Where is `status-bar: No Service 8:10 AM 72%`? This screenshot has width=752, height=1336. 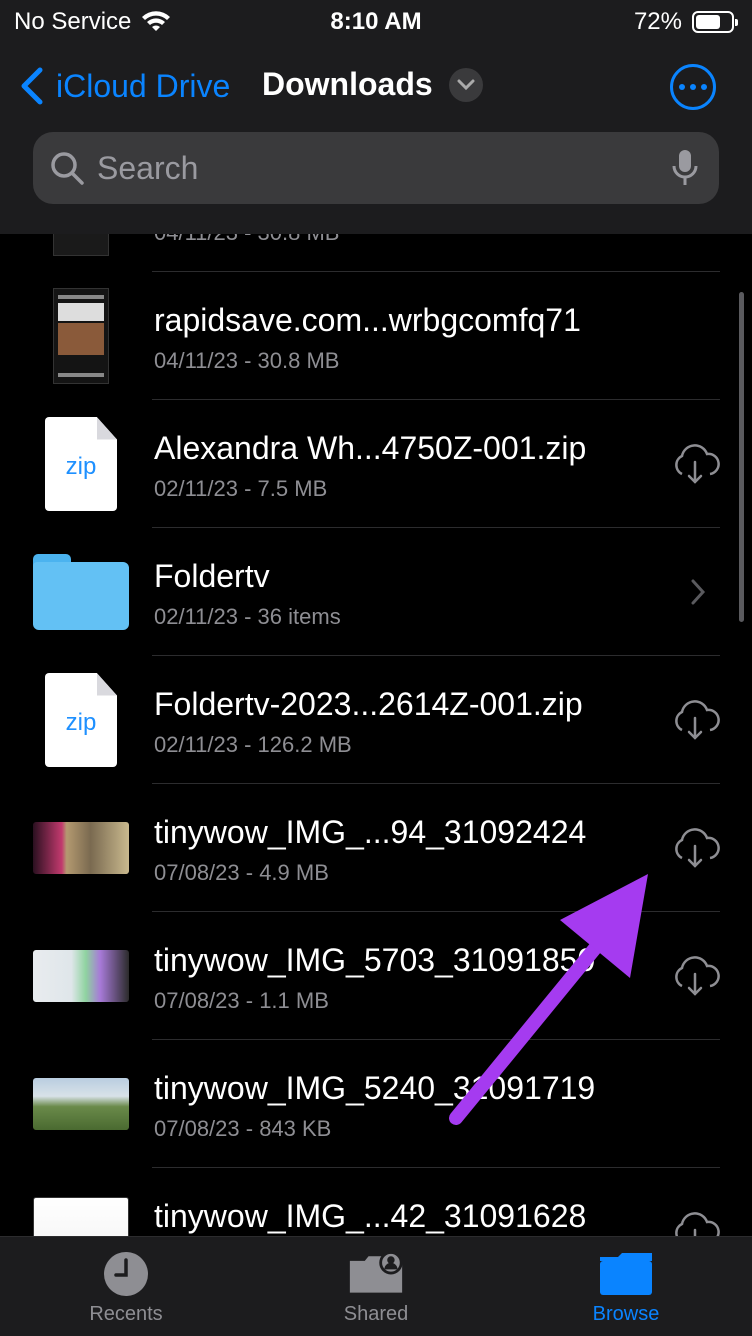 status-bar: No Service 8:10 AM 72% is located at coordinates (376, 22).